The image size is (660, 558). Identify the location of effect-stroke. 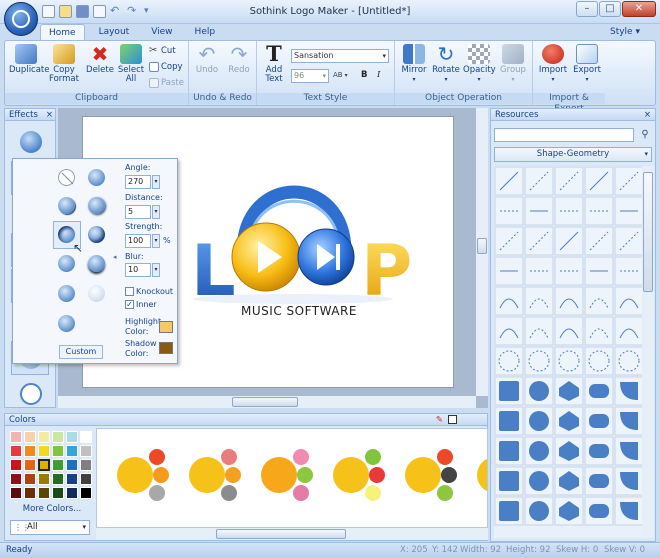
(30, 394).